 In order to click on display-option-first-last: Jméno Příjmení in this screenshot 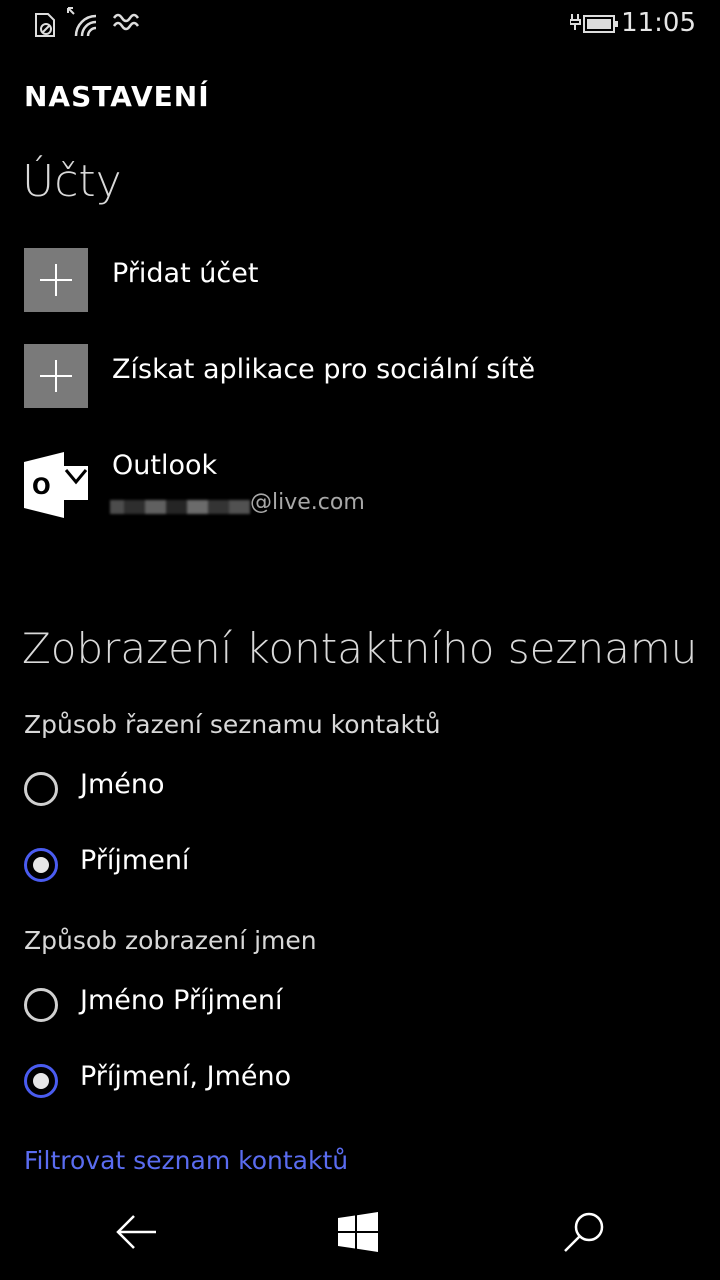, I will do `click(274, 1006)`.